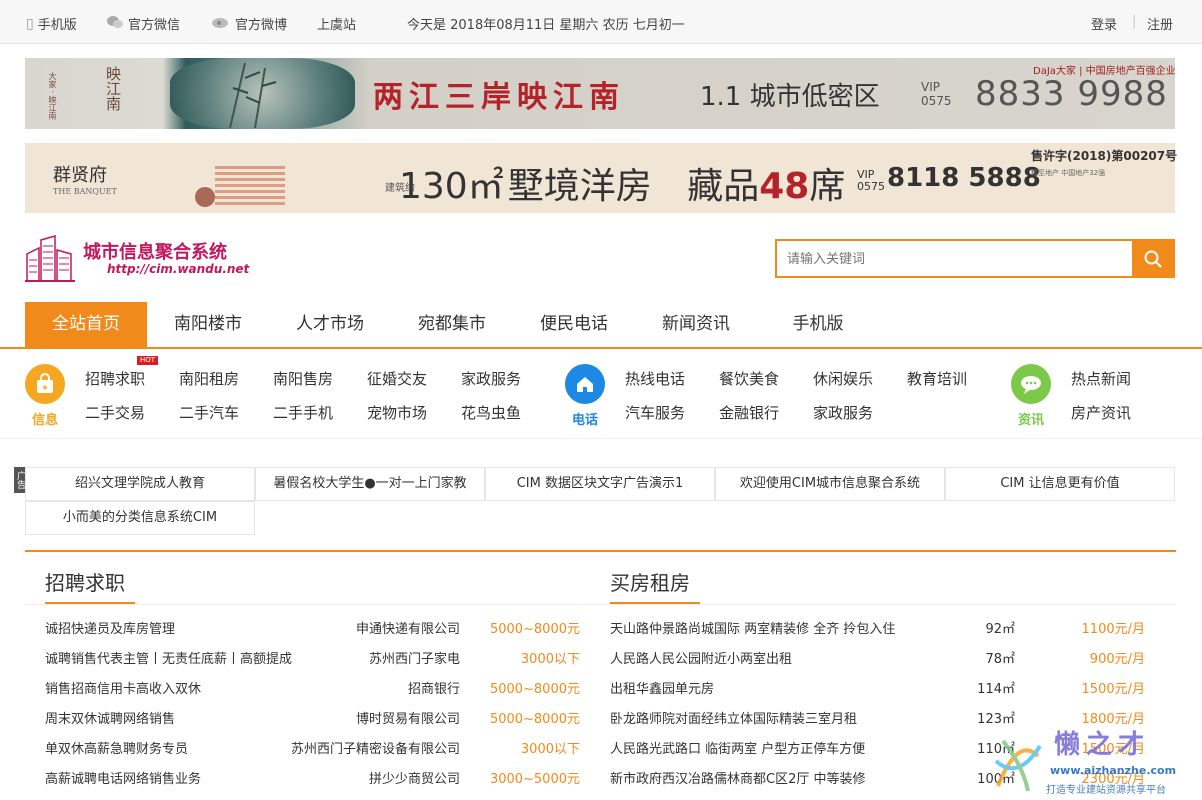  Describe the element at coordinates (1106, 790) in the screenshot. I see `watermark-slogan: 打造专业建站资源共享平台` at that location.